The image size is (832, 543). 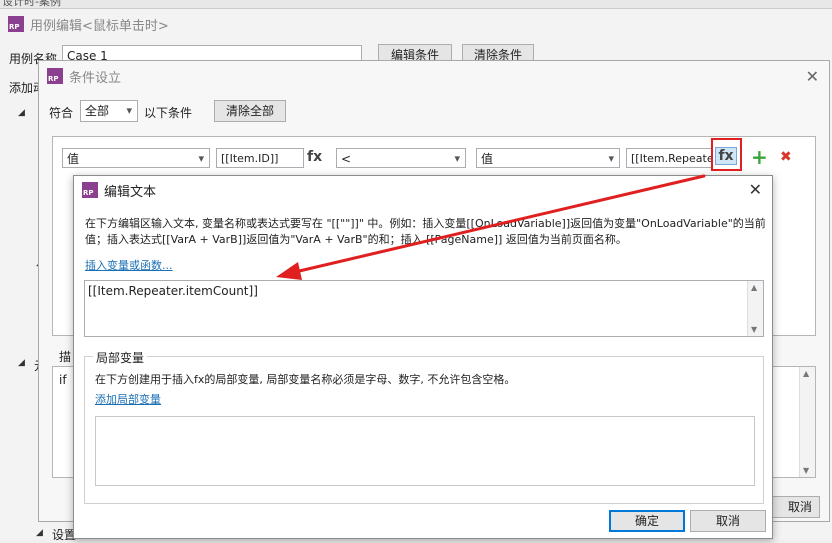 What do you see at coordinates (289, 271) in the screenshot?
I see `annotation-arrow-head` at bounding box center [289, 271].